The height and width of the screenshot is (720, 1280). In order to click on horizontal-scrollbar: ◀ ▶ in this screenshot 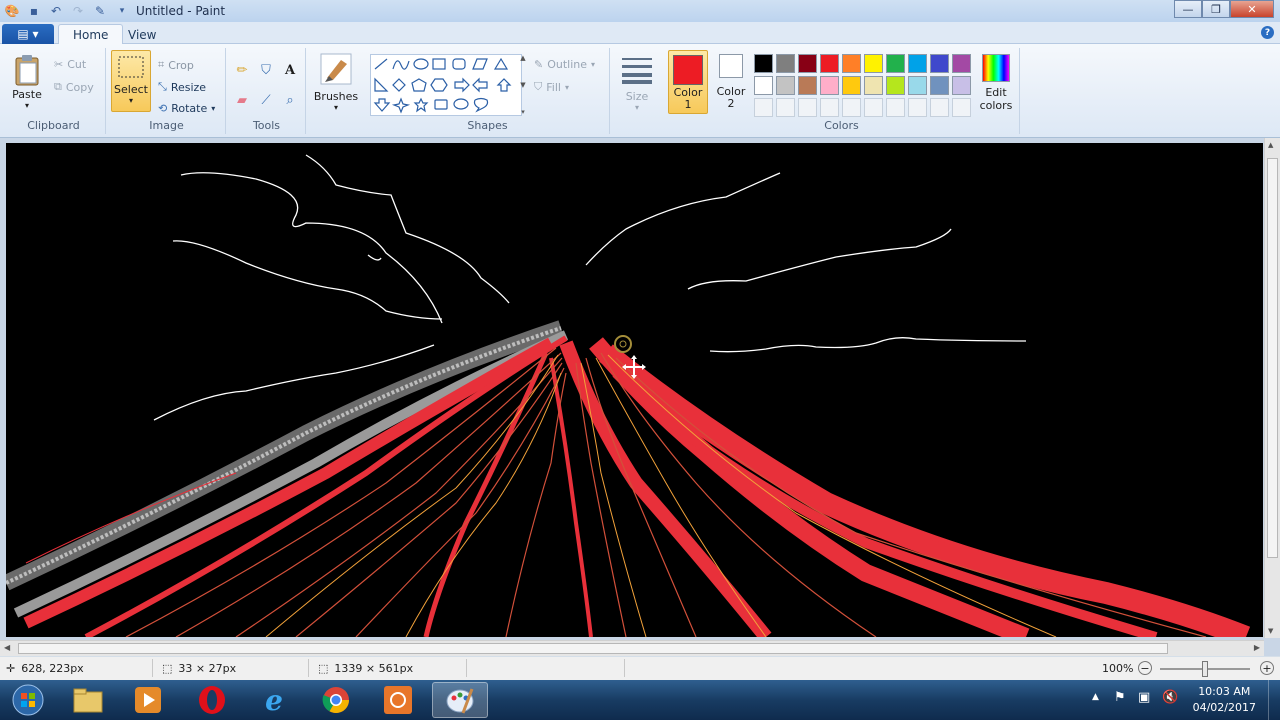, I will do `click(632, 648)`.